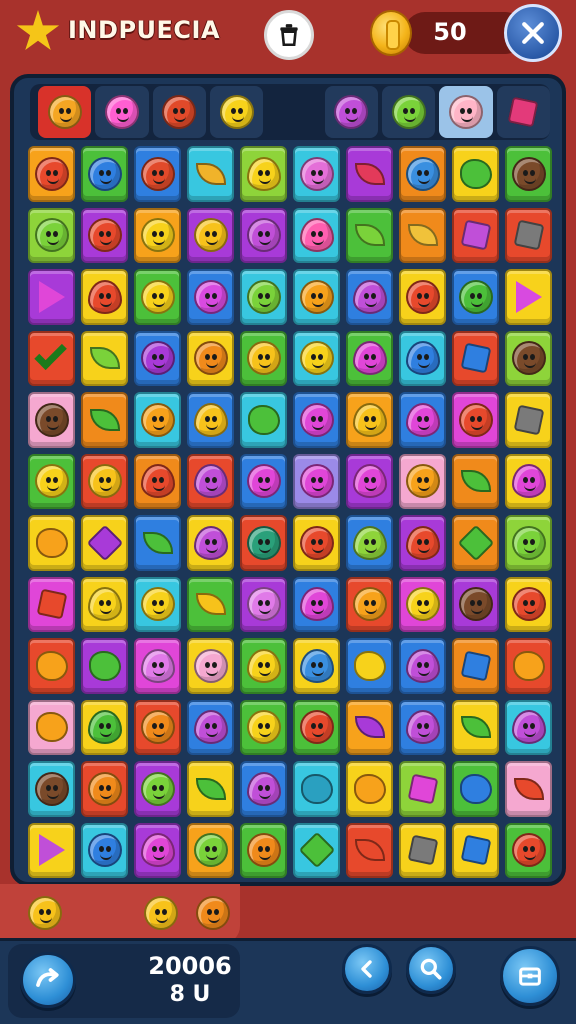 This screenshot has height=1024, width=576. I want to click on menu-button, so click(530, 976).